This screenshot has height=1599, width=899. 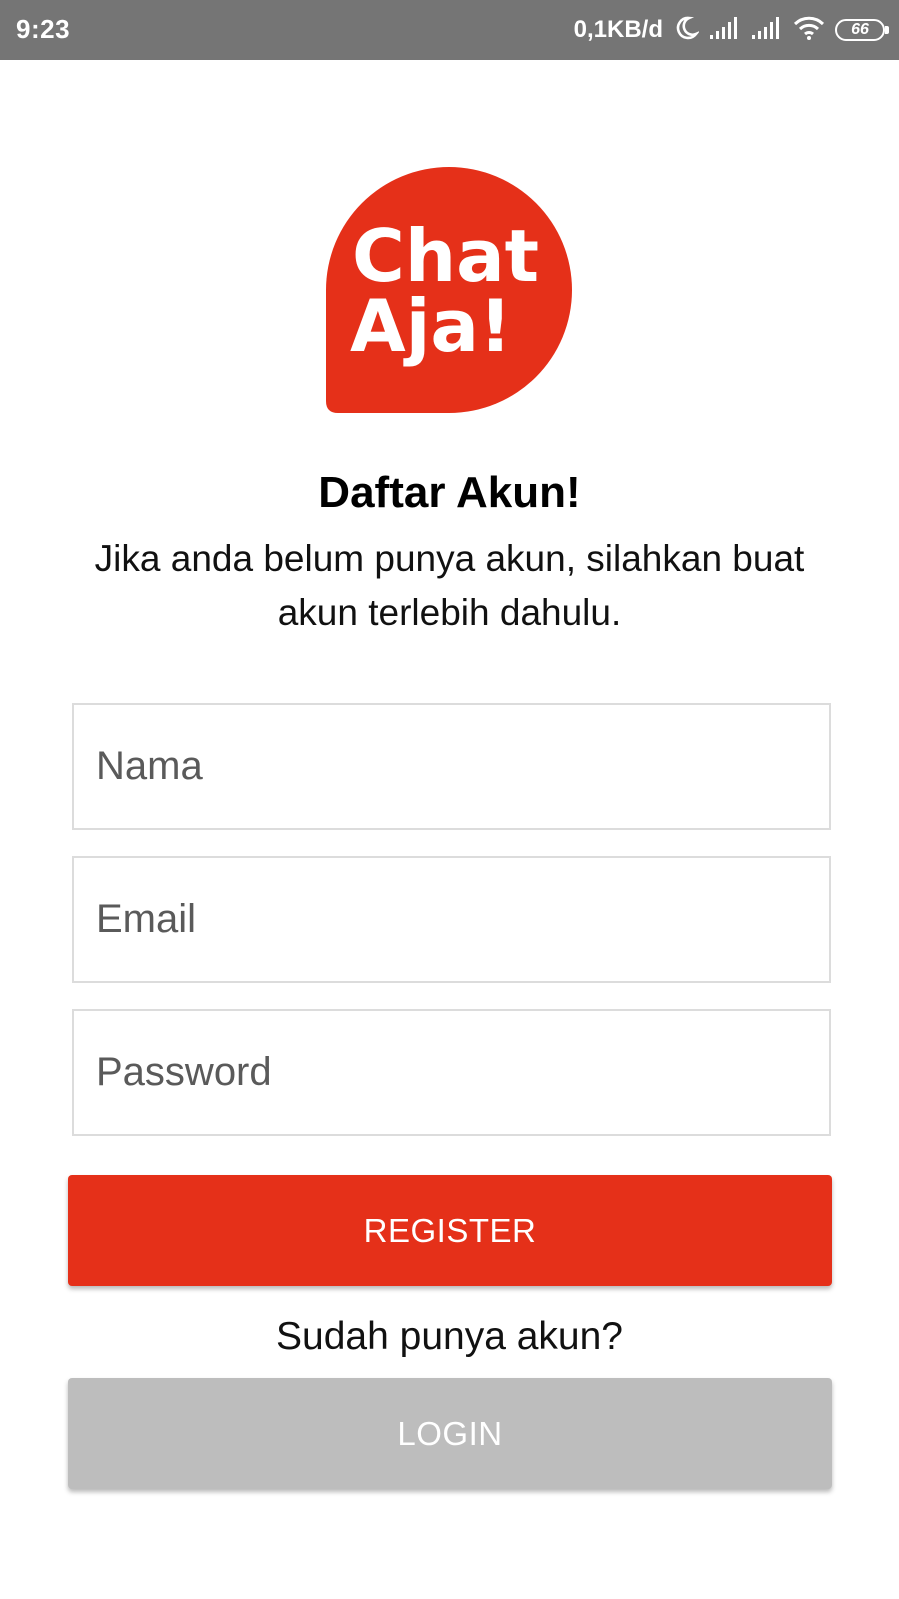 I want to click on status-bar: 9:23 0,1KB/d 66, so click(x=449, y=30).